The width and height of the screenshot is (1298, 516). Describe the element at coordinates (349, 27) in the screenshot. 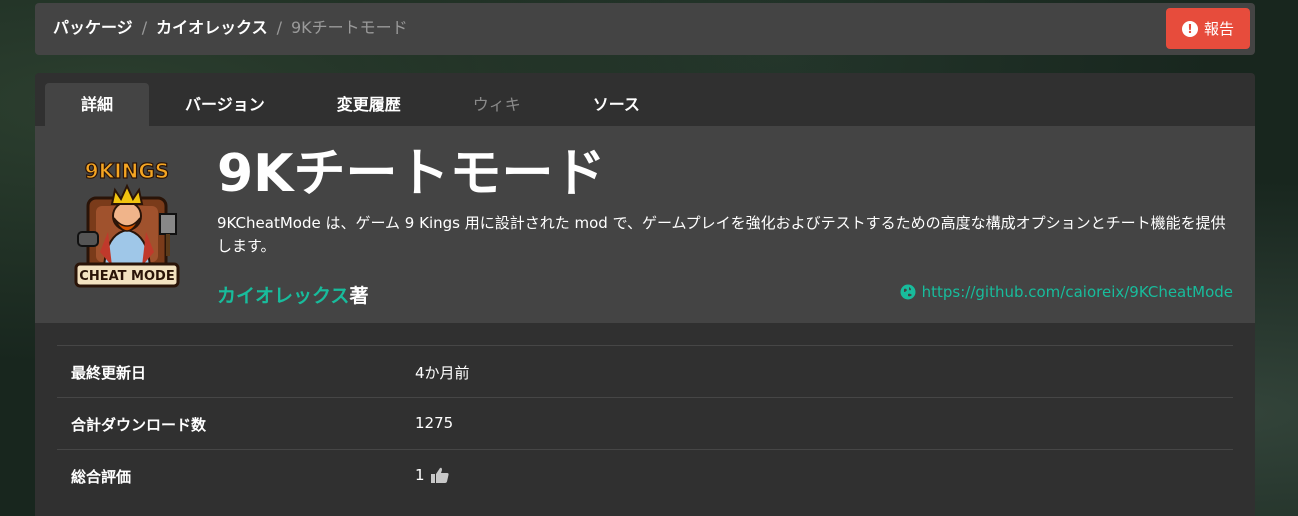

I see `breadcrumb-current: 9Kチートモード` at that location.